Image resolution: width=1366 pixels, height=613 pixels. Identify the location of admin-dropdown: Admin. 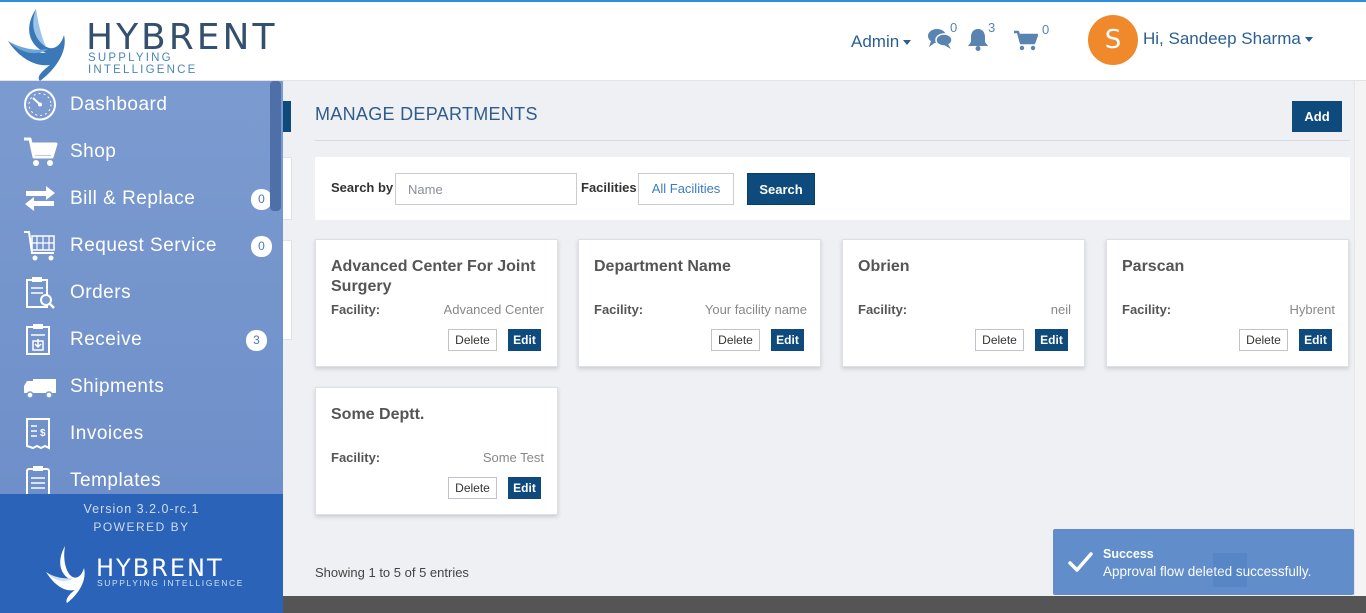
(881, 42).